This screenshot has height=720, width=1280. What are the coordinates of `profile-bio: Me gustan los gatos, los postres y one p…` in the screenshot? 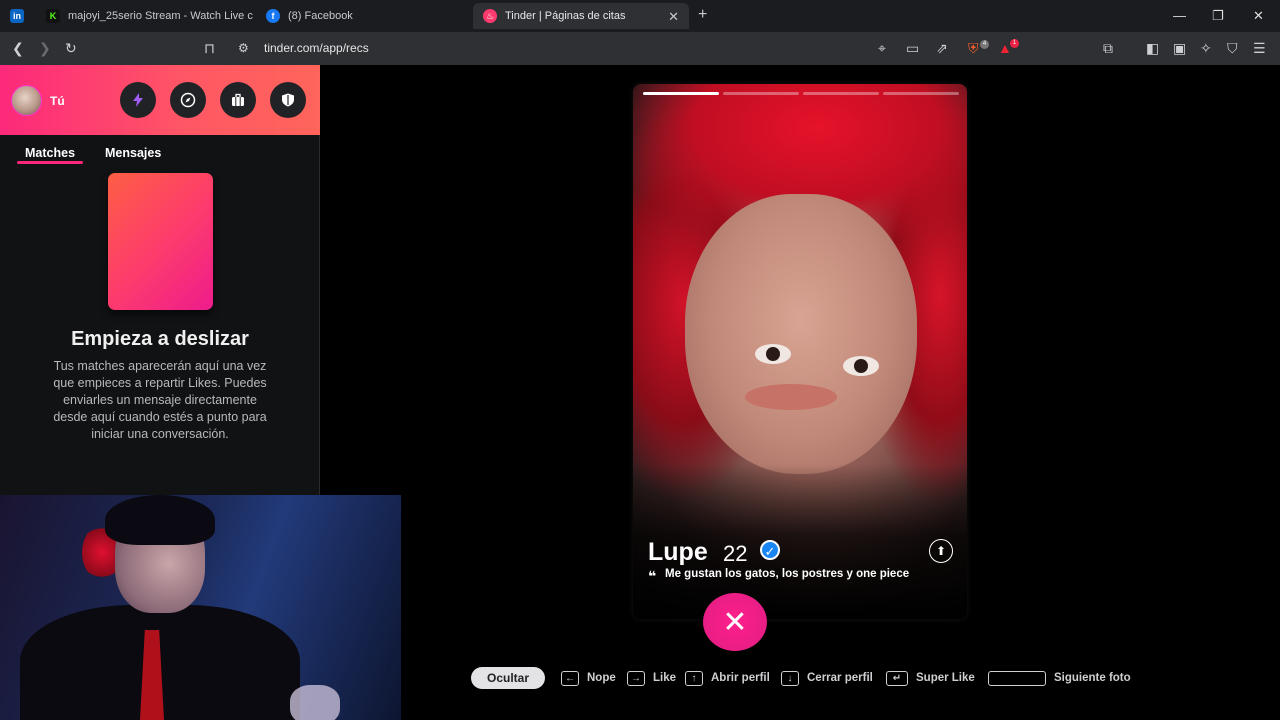 It's located at (787, 574).